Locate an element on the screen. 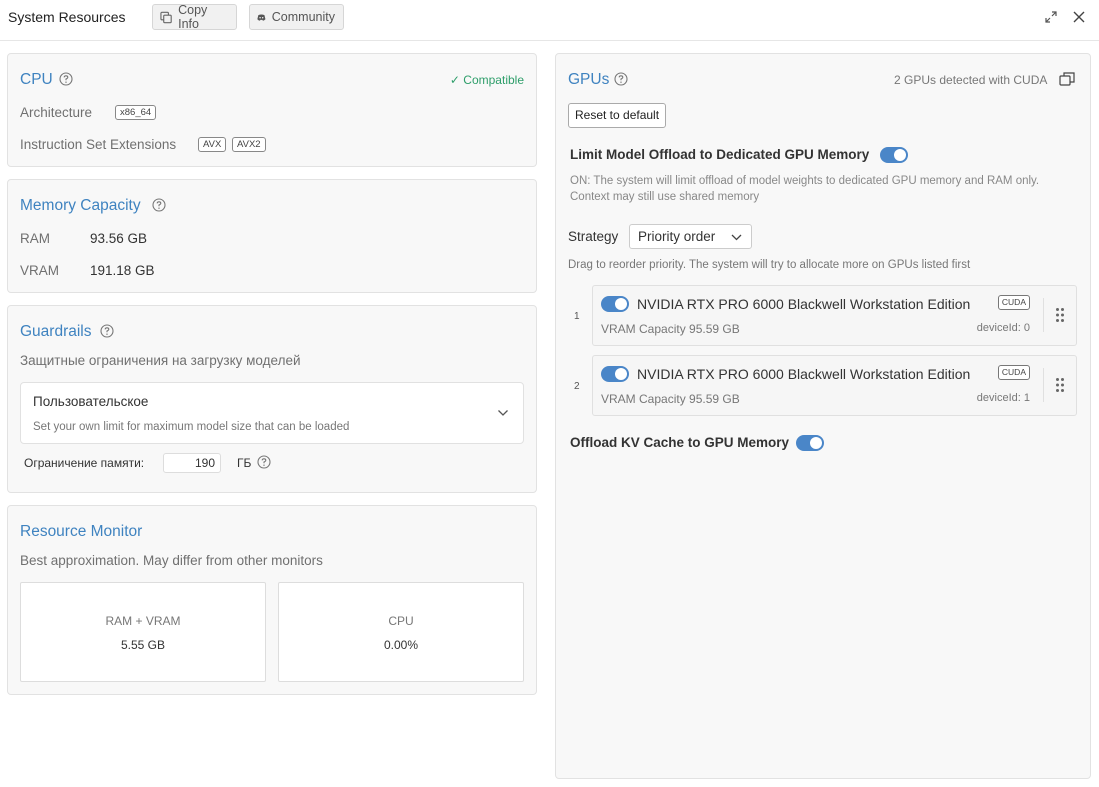 The height and width of the screenshot is (787, 1099). close-icon is located at coordinates (1079, 17).